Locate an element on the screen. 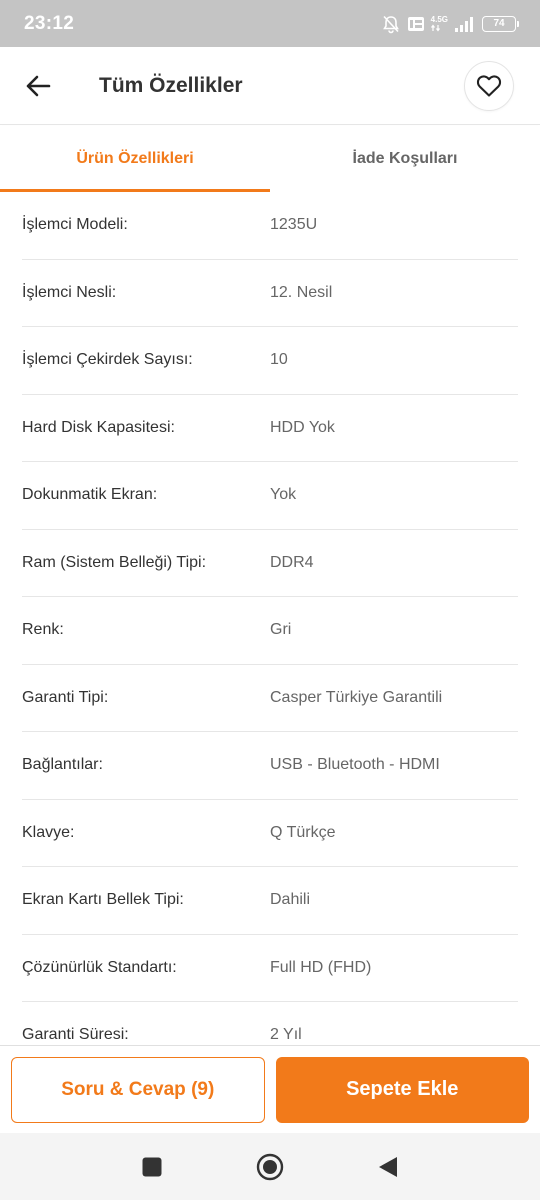 The height and width of the screenshot is (1200, 540). heart-icon is located at coordinates (489, 86).